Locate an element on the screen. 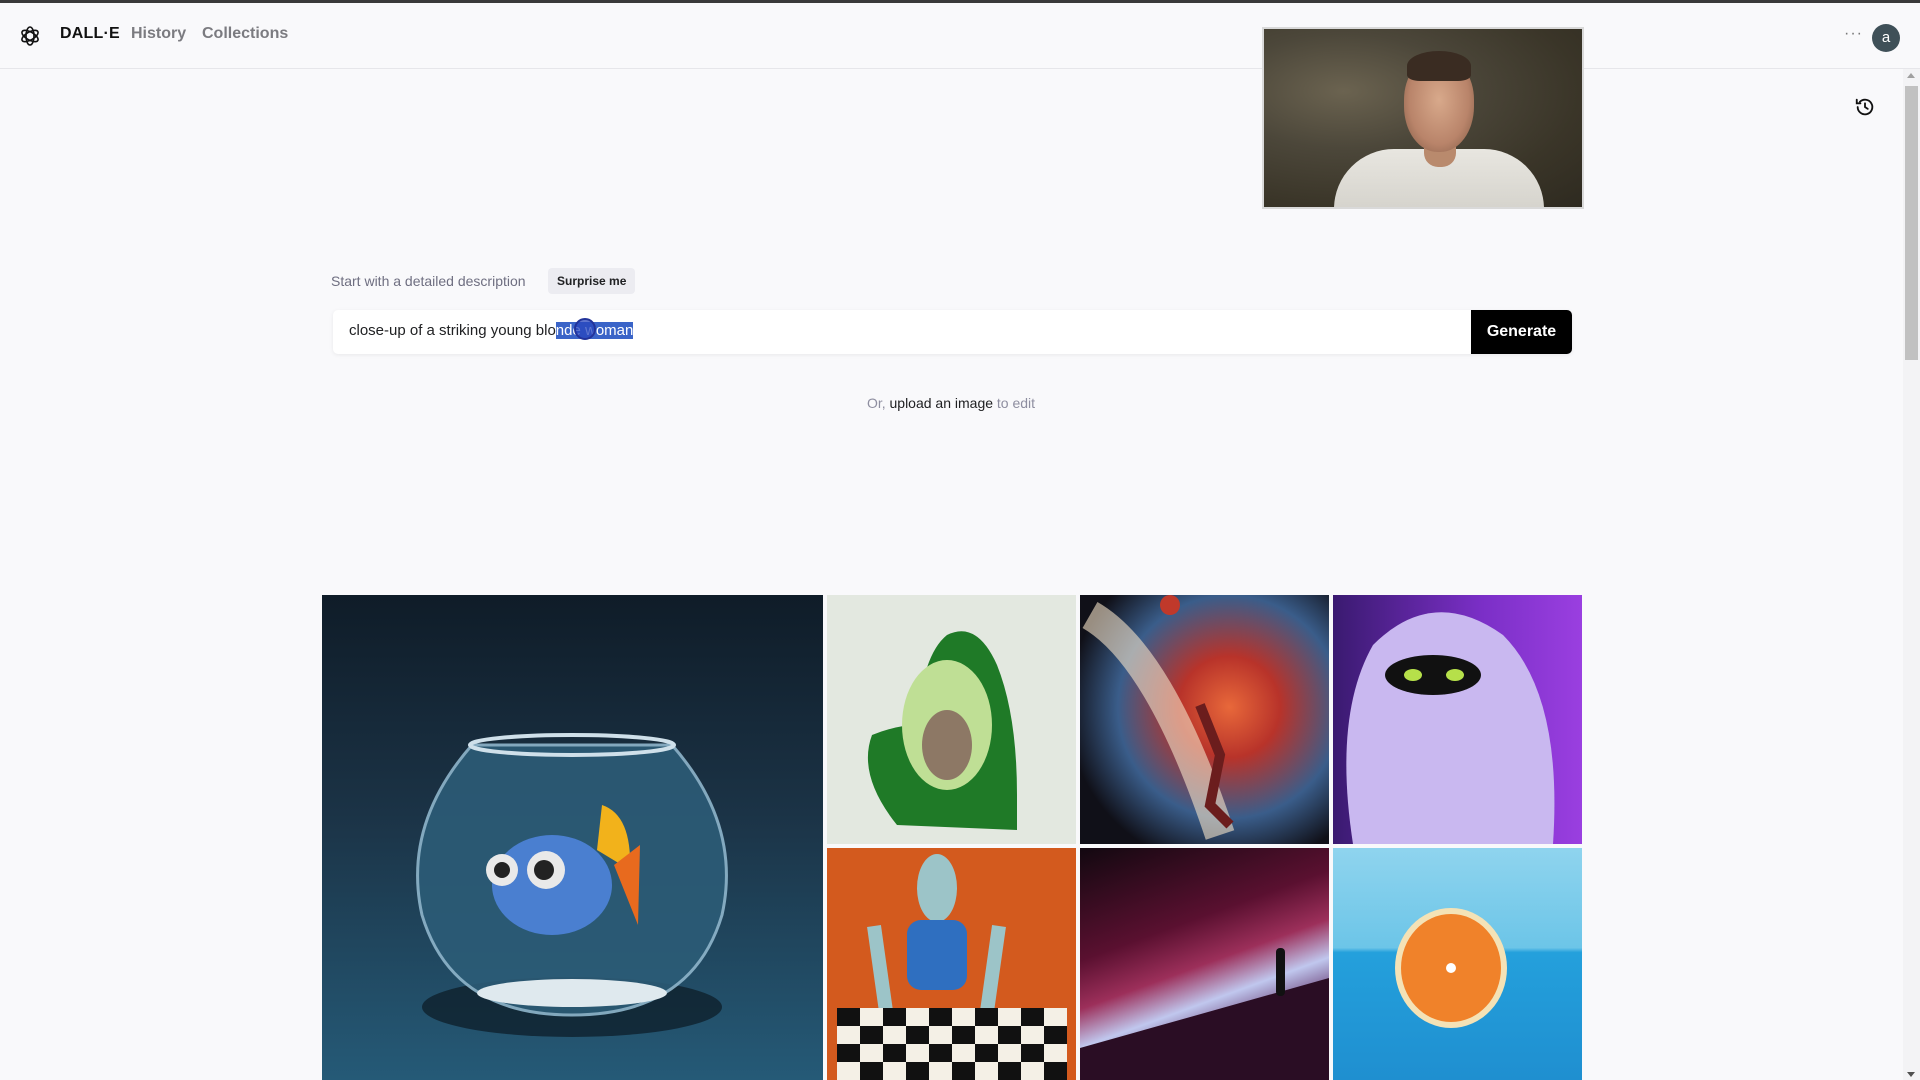 The height and width of the screenshot is (1080, 1920). surprise-me-button: Surprise me is located at coordinates (592, 281).